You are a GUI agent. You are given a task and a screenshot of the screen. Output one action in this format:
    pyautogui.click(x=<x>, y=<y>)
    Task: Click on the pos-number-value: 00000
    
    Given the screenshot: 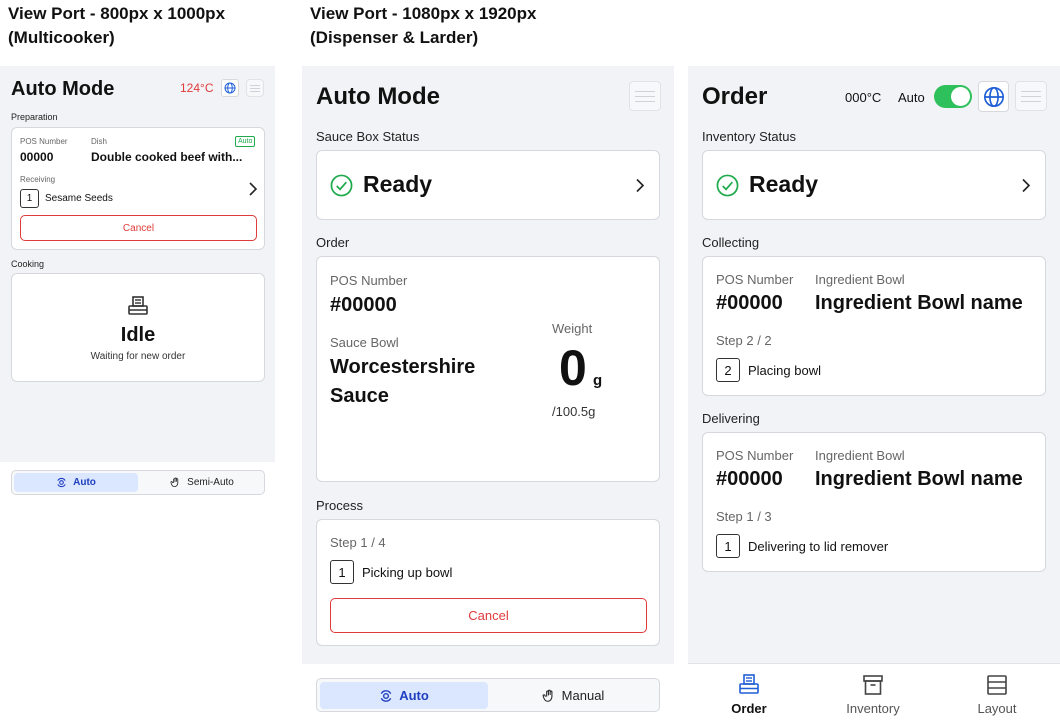 What is the action you would take?
    pyautogui.click(x=37, y=157)
    